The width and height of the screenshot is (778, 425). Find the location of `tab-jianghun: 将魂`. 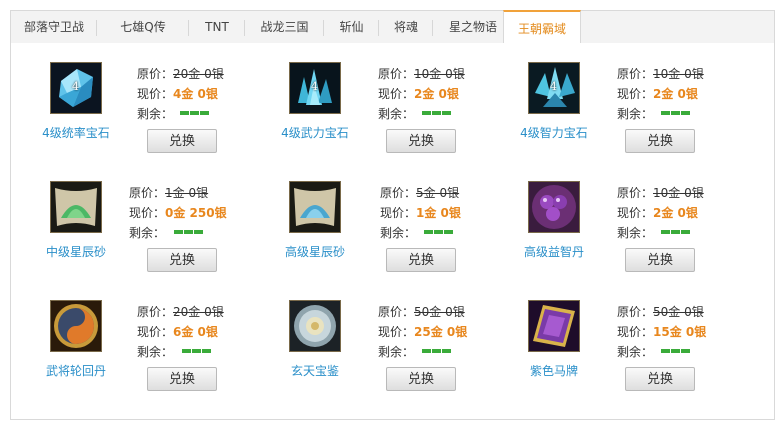

tab-jianghun: 将魂 is located at coordinates (406, 27).